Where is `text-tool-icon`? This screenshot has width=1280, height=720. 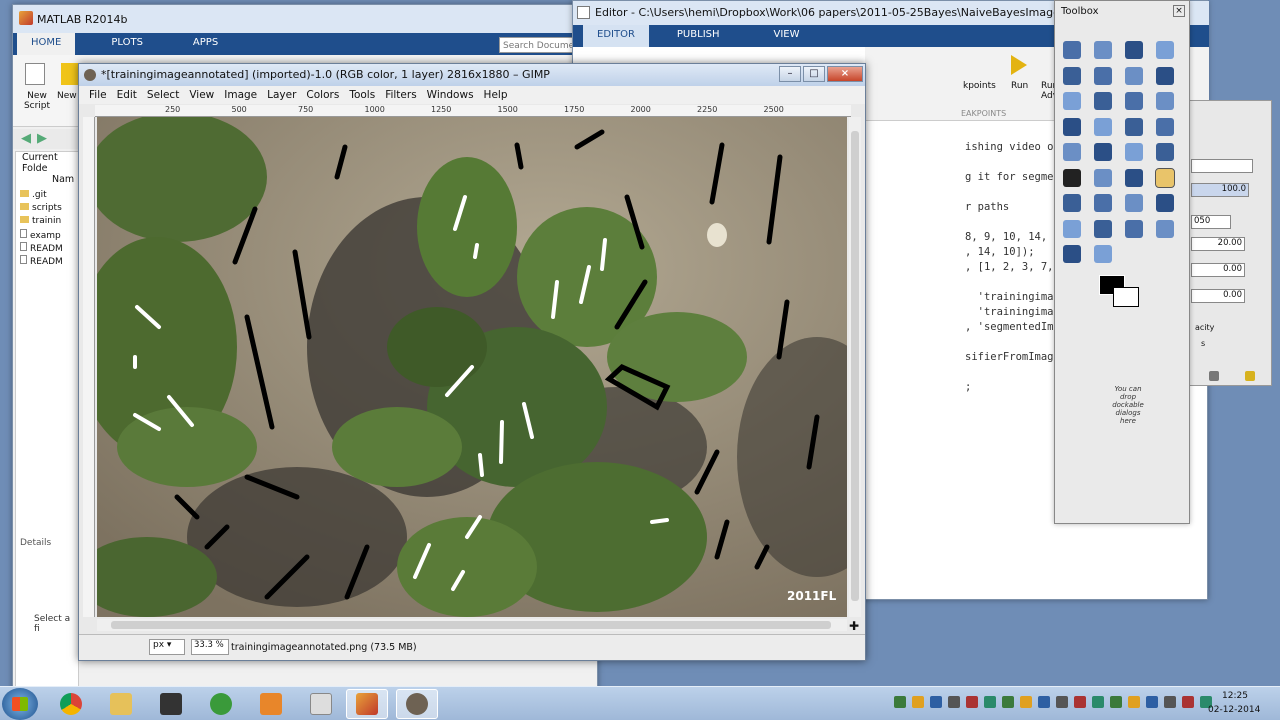 text-tool-icon is located at coordinates (1072, 177).